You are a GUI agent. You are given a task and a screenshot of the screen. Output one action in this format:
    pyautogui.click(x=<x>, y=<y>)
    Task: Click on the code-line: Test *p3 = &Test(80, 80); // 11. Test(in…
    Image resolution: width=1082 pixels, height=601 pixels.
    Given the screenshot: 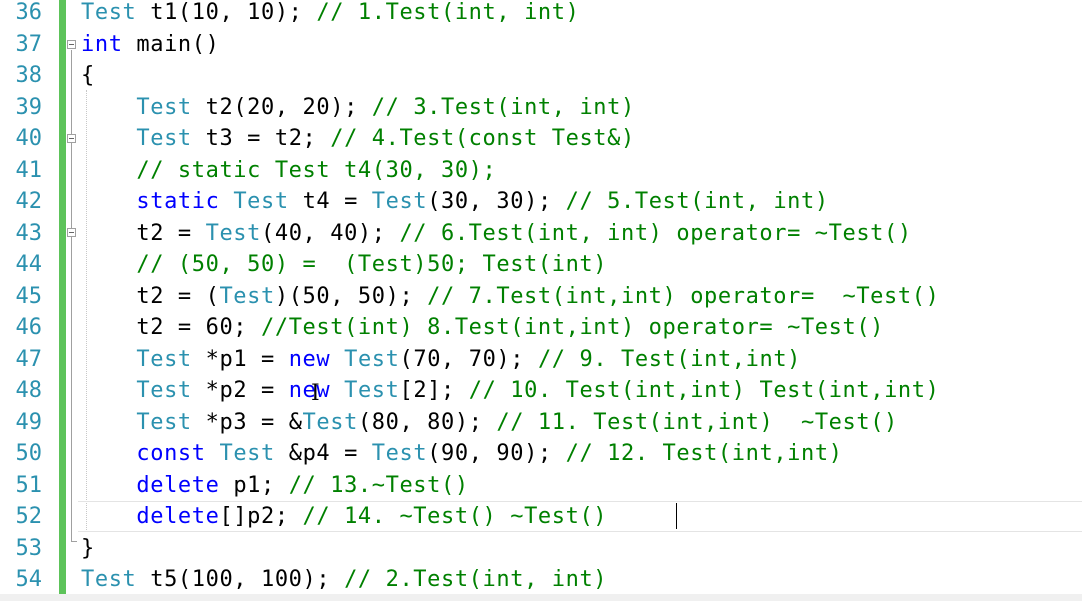 What is the action you would take?
    pyautogui.click(x=489, y=423)
    